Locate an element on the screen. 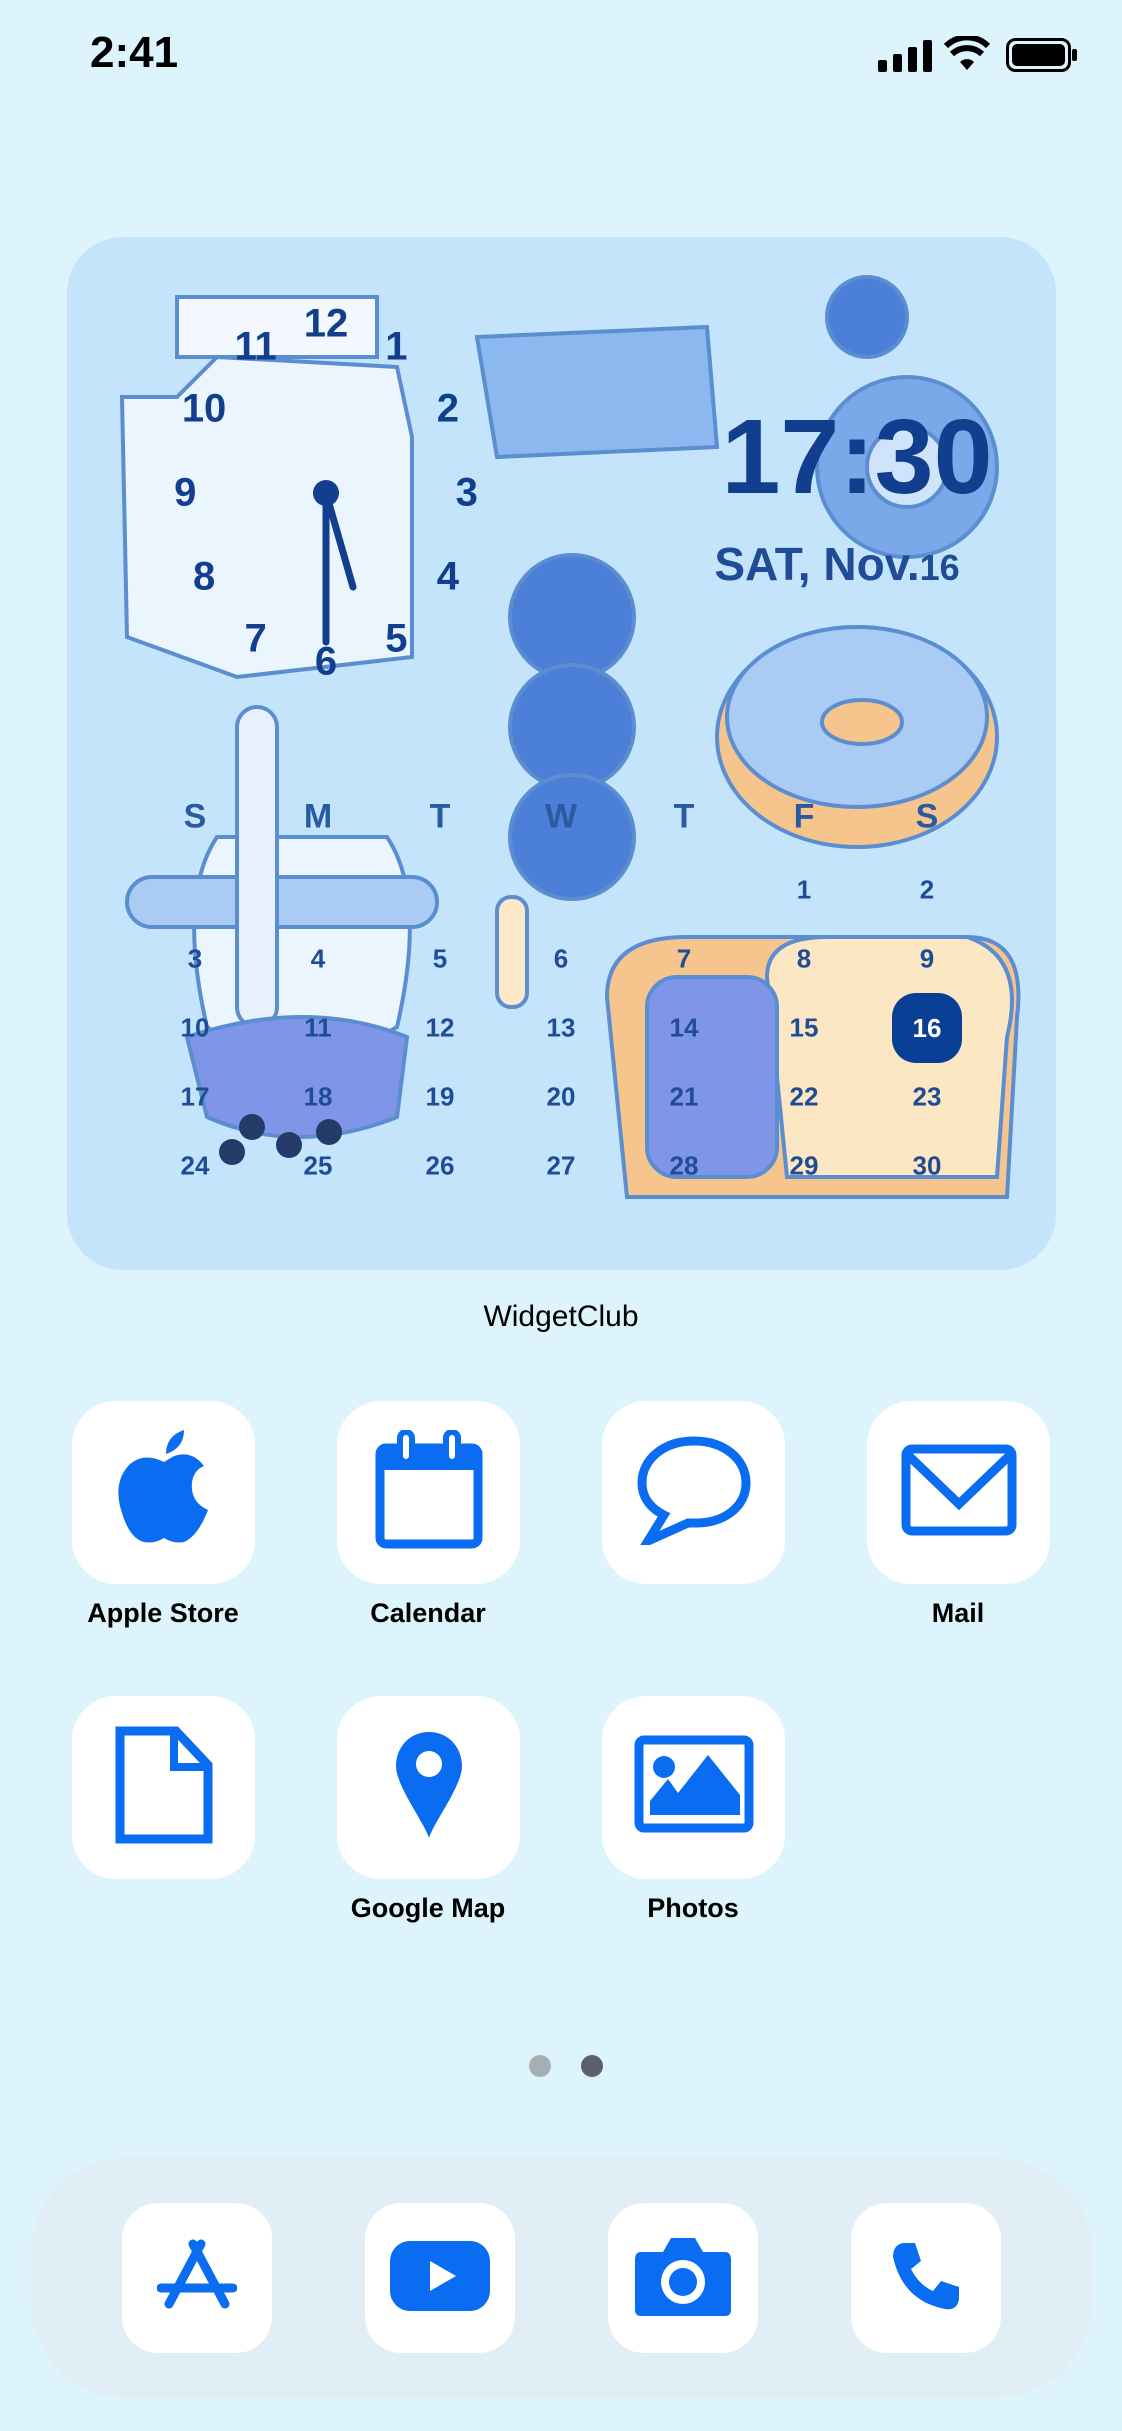 Image resolution: width=1122 pixels, height=2431 pixels. app-calendar-button is located at coordinates (428, 1492).